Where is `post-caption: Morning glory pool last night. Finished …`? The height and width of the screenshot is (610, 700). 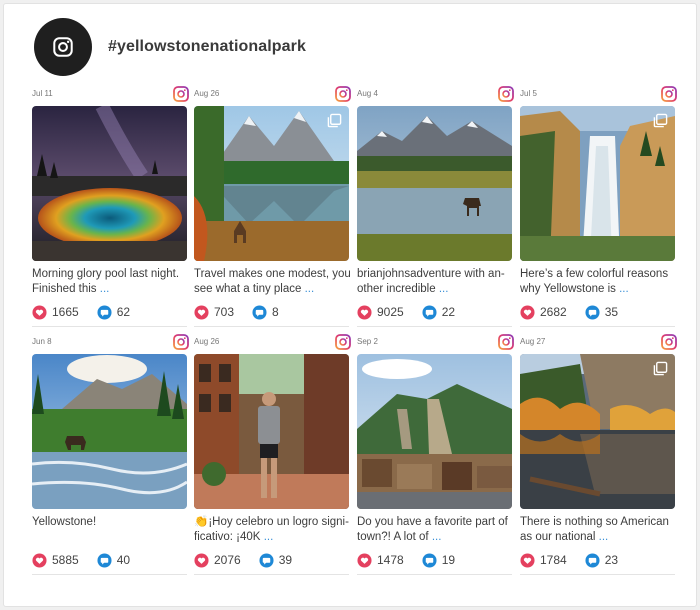
post-caption: Morning glory pool last night. Finished … is located at coordinates (112, 282).